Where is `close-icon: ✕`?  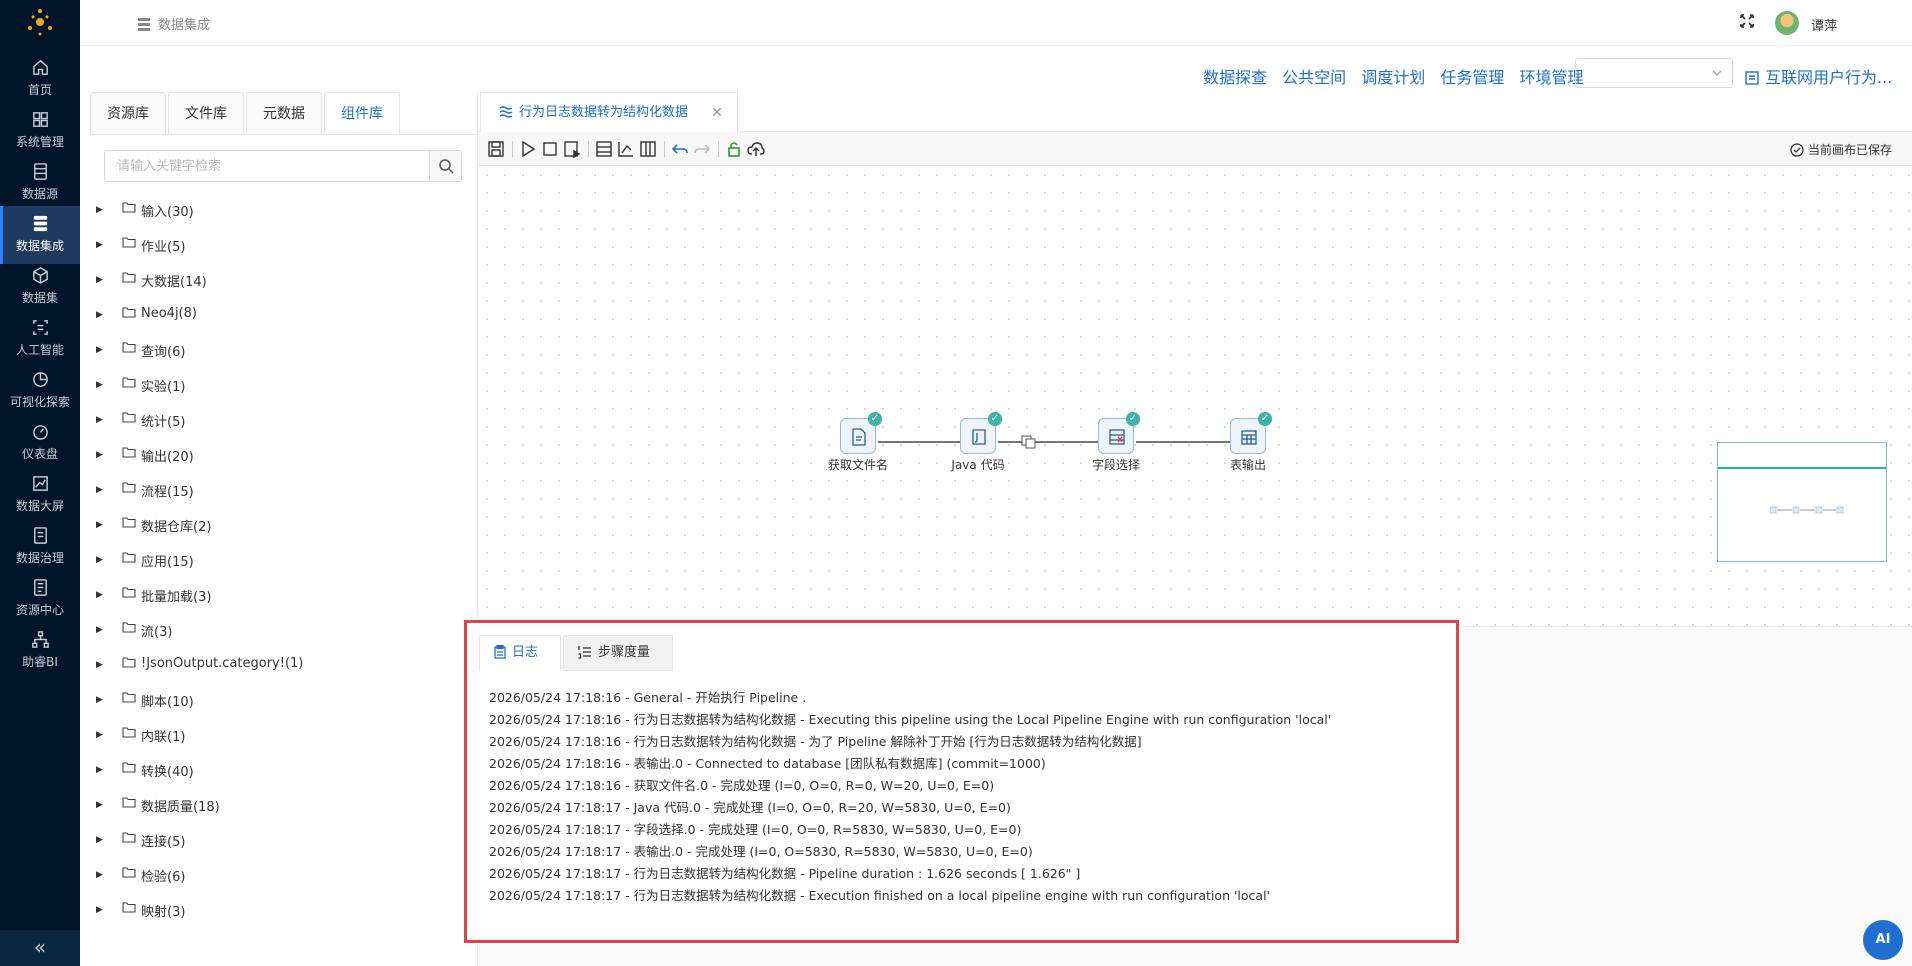
close-icon: ✕ is located at coordinates (717, 113).